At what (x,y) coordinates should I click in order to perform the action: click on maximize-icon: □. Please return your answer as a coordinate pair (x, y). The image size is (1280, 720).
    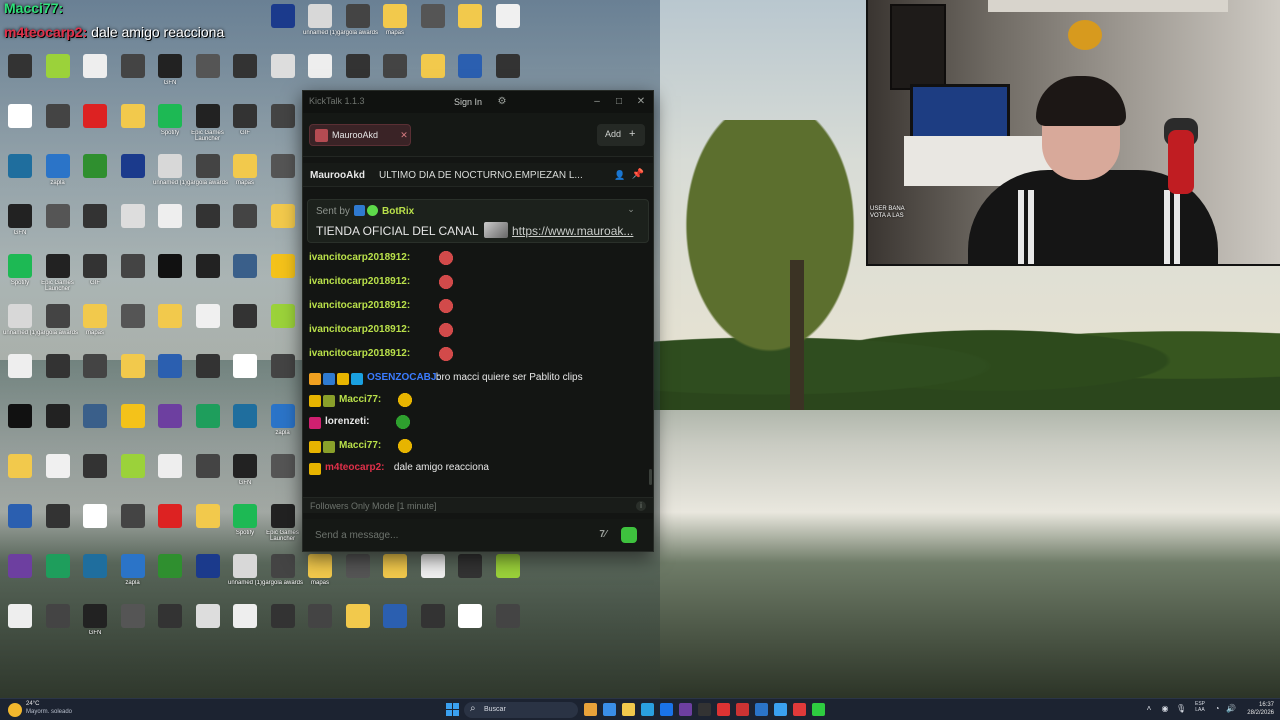
    Looking at the image, I should click on (619, 102).